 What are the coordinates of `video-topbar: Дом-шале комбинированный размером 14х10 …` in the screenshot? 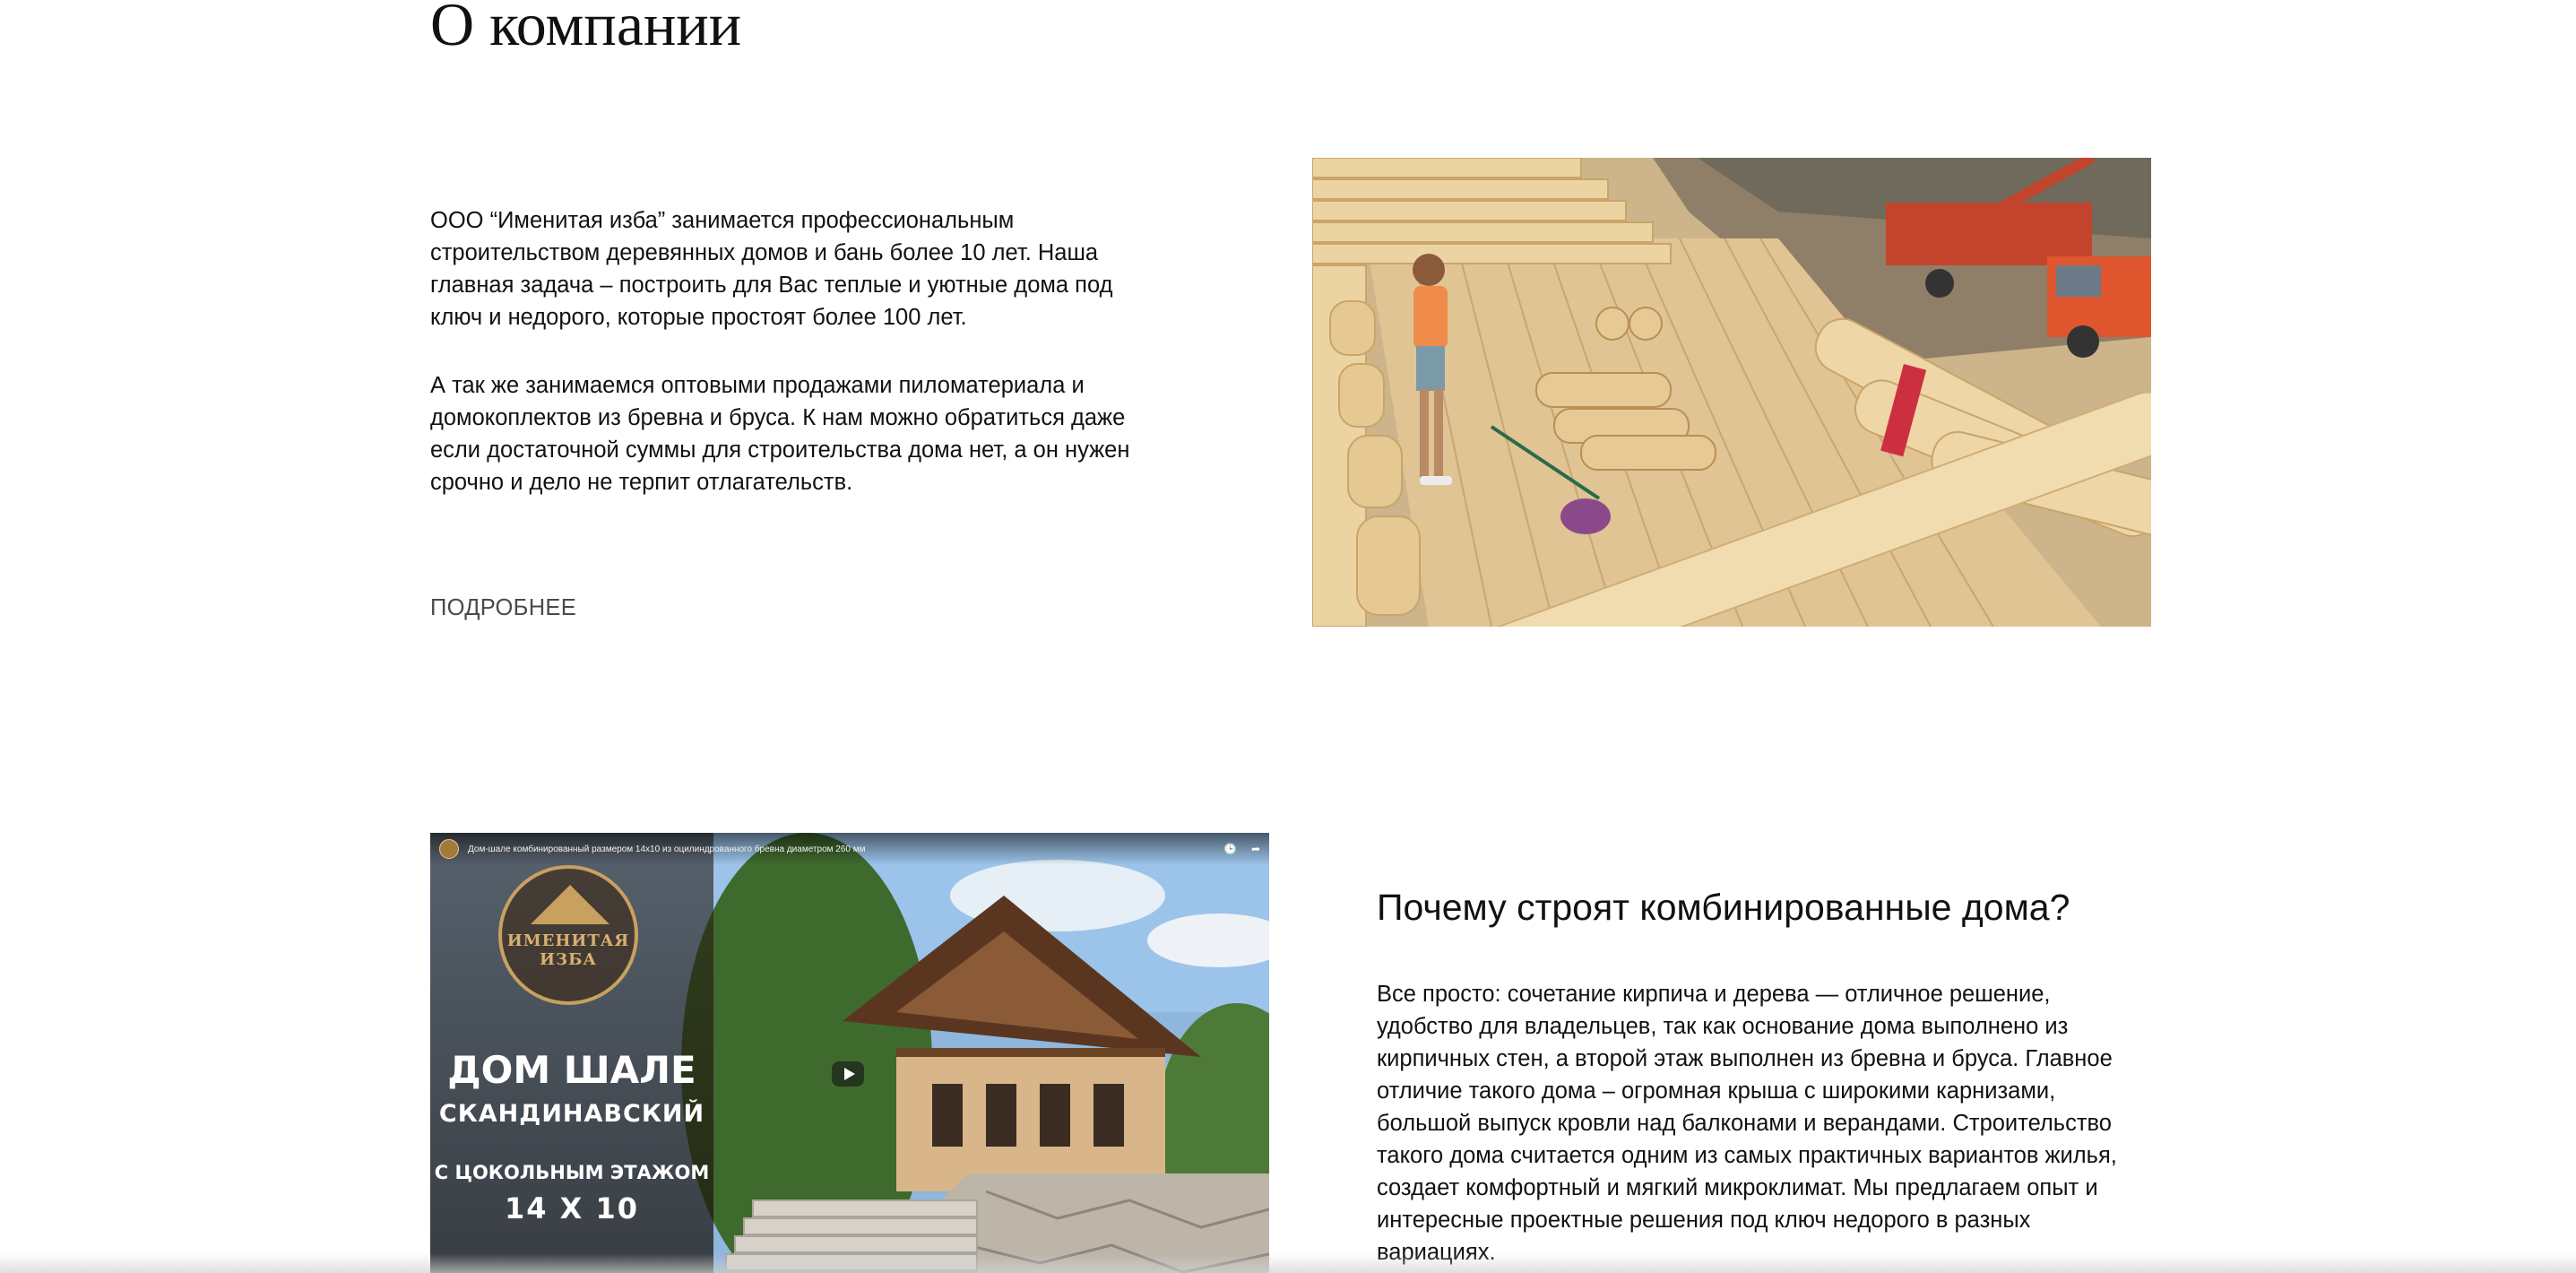 It's located at (849, 849).